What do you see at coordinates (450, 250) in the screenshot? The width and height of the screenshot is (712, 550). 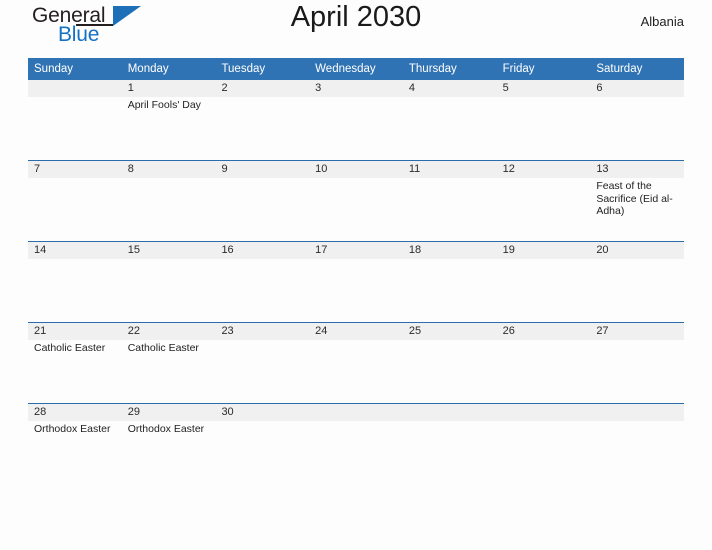 I see `day-number: 18` at bounding box center [450, 250].